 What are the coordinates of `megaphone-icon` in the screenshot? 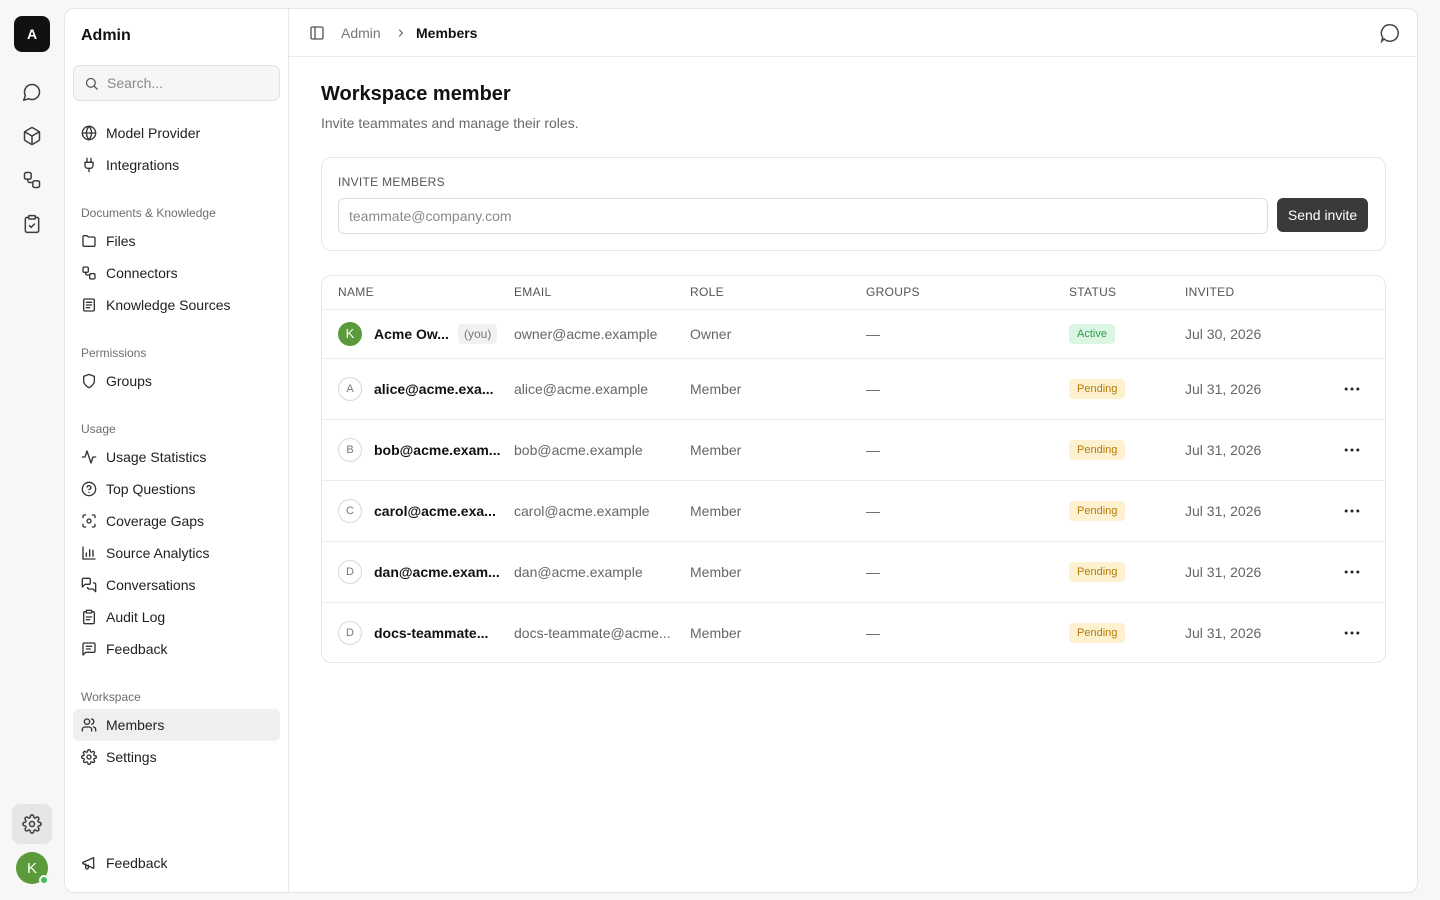 It's located at (89, 863).